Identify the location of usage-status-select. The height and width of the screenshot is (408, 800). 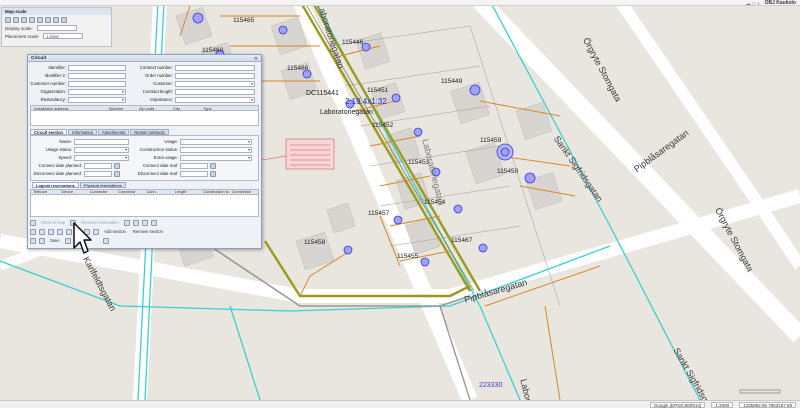
(101, 149).